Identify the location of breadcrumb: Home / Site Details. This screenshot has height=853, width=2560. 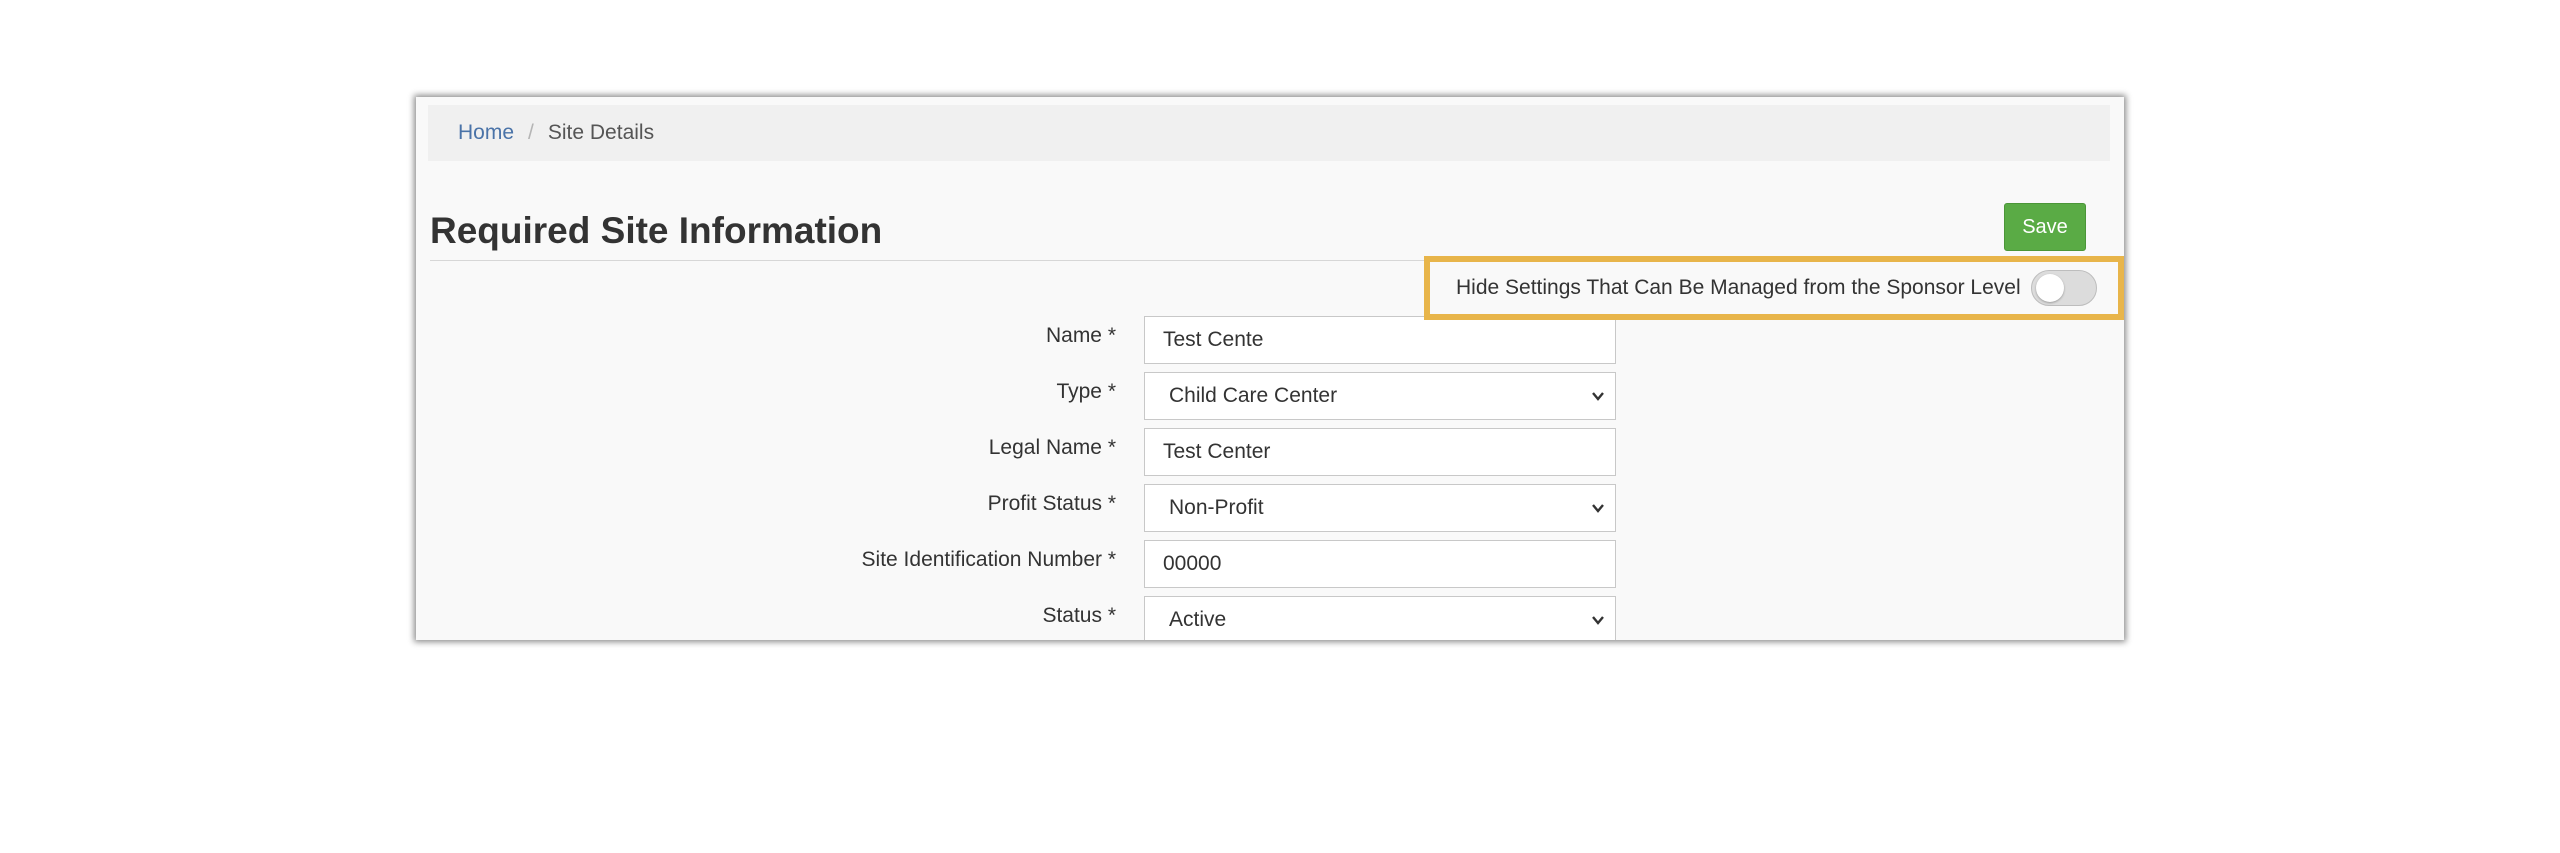
(1269, 133).